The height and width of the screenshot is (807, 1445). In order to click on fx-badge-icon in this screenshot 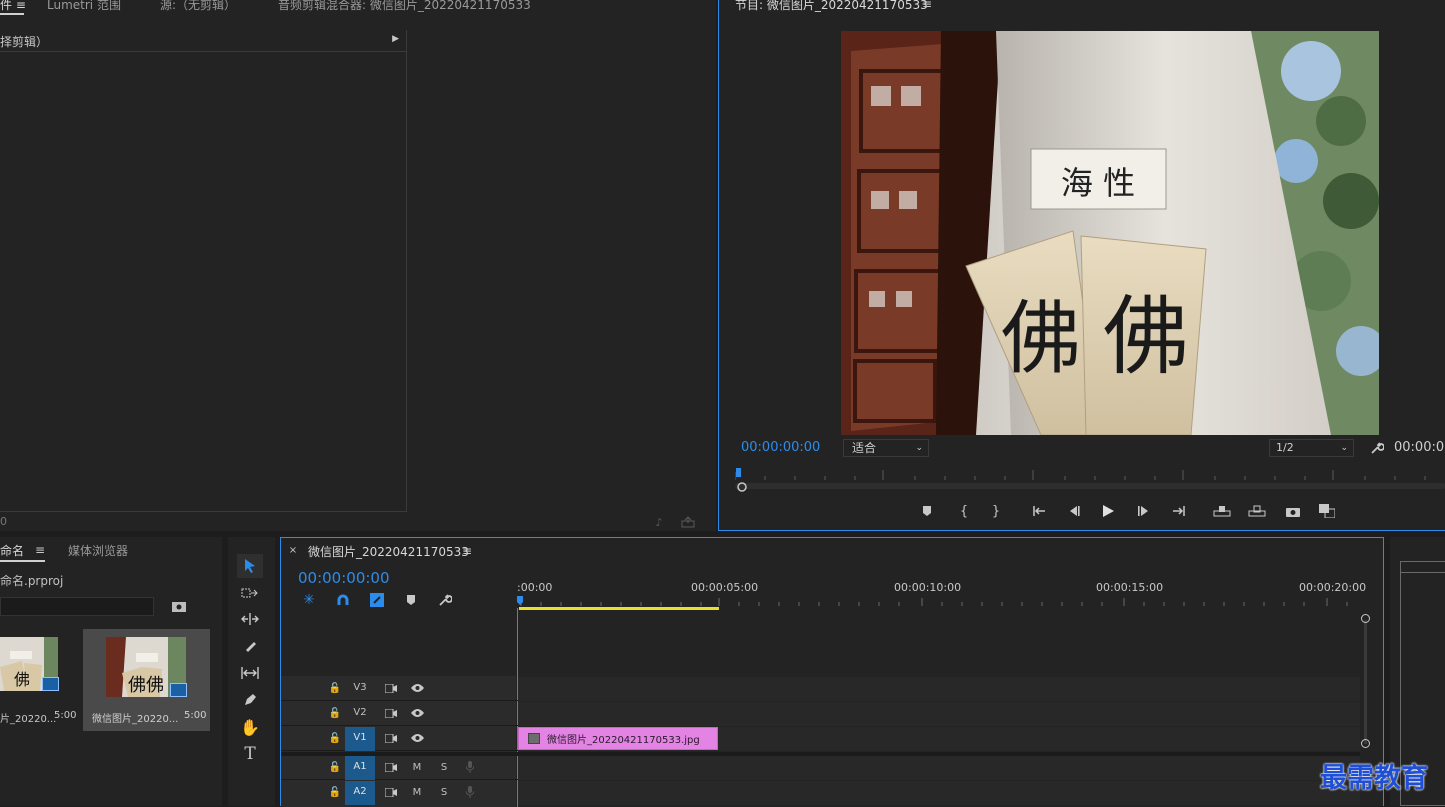, I will do `click(534, 738)`.